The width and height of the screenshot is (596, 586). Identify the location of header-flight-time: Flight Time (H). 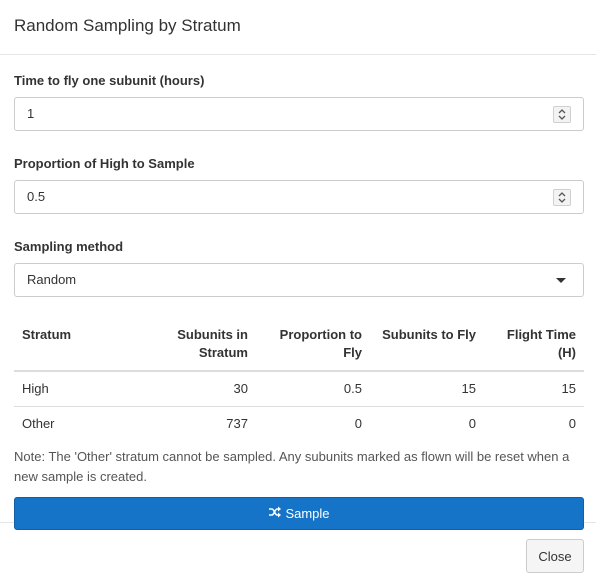
(534, 346).